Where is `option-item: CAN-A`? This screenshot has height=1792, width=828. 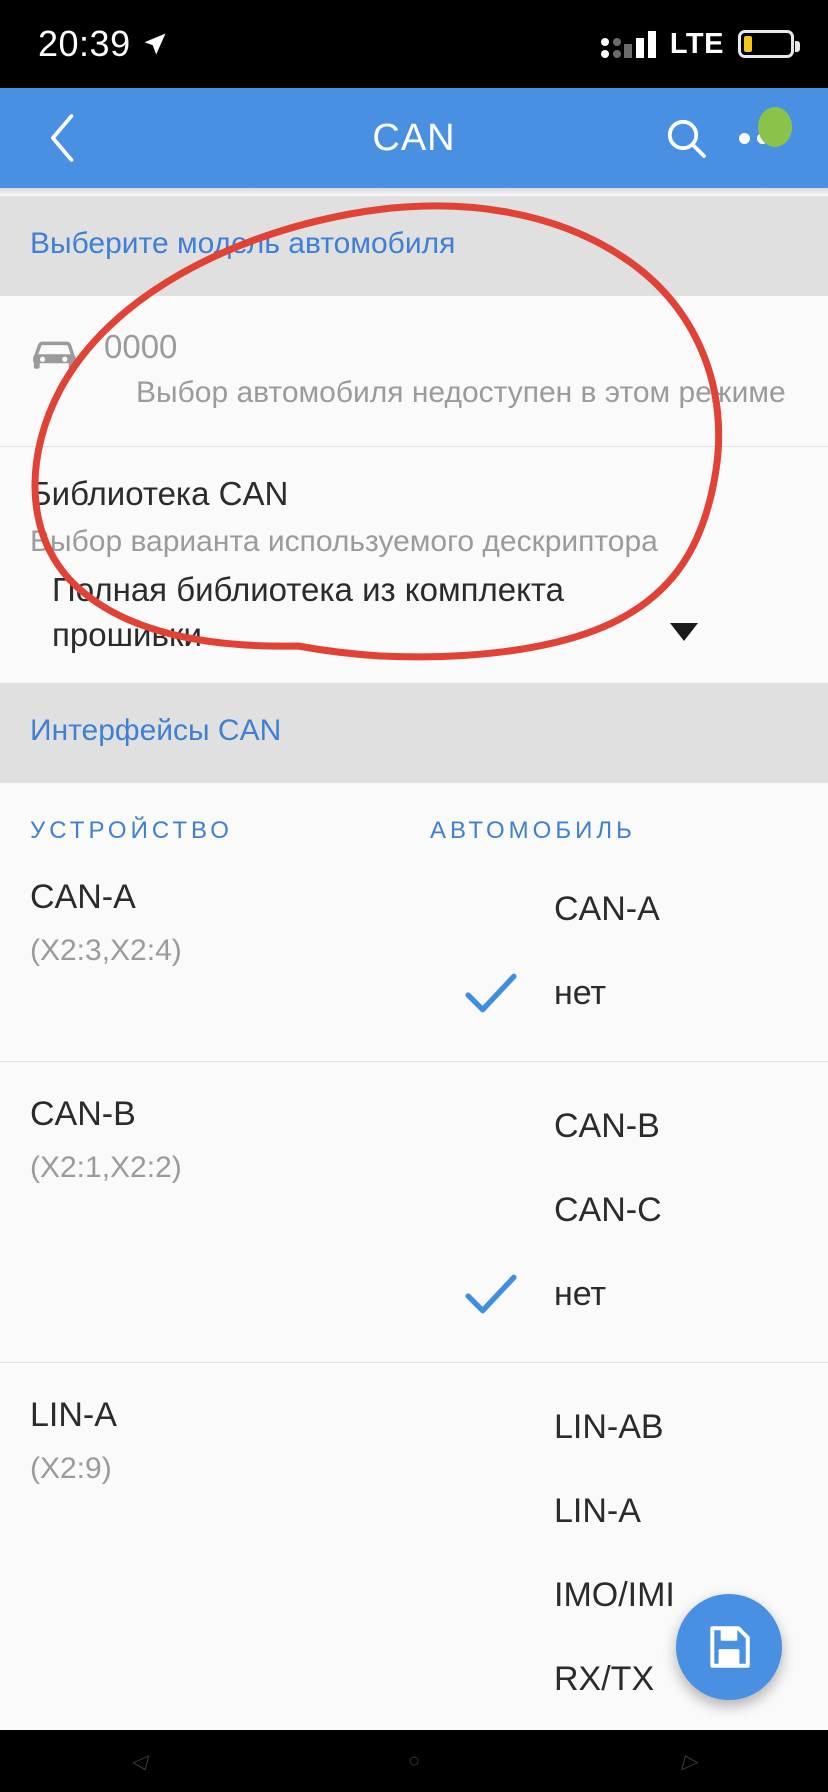
option-item: CAN-A is located at coordinates (614, 909).